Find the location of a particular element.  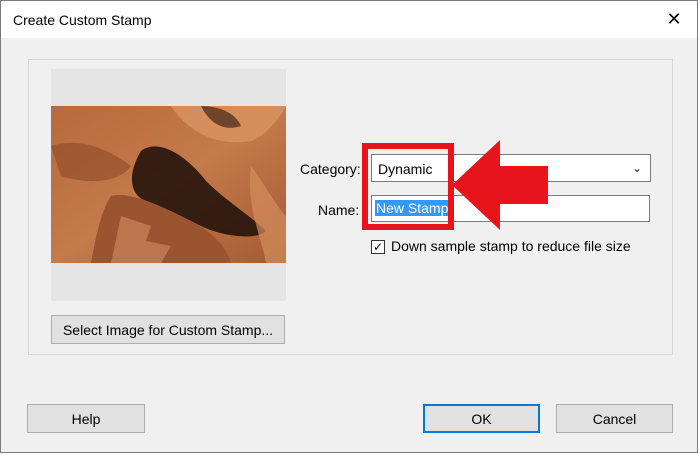

downsample-checkbox: ✓ is located at coordinates (378, 247).